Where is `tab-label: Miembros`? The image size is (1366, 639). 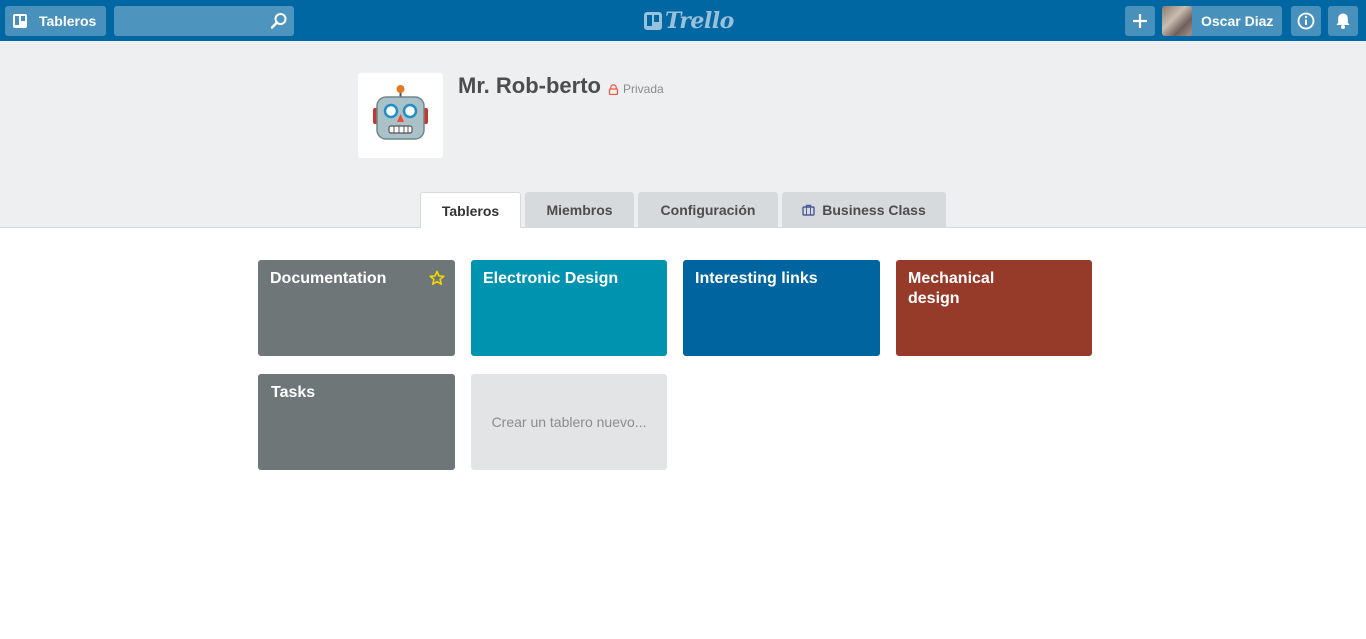 tab-label: Miembros is located at coordinates (579, 209).